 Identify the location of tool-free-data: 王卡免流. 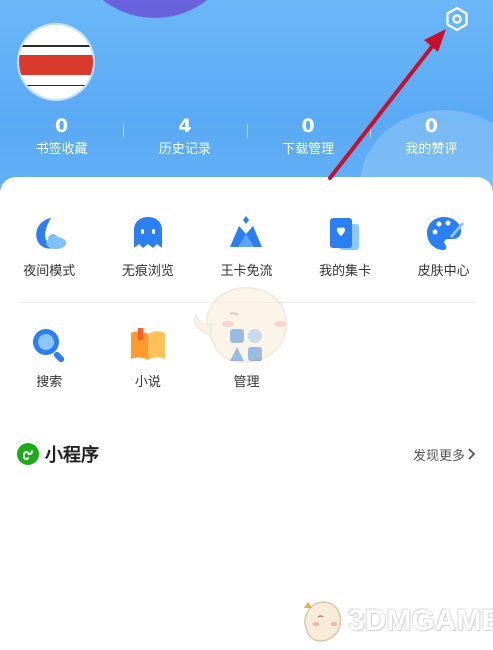
(246, 247).